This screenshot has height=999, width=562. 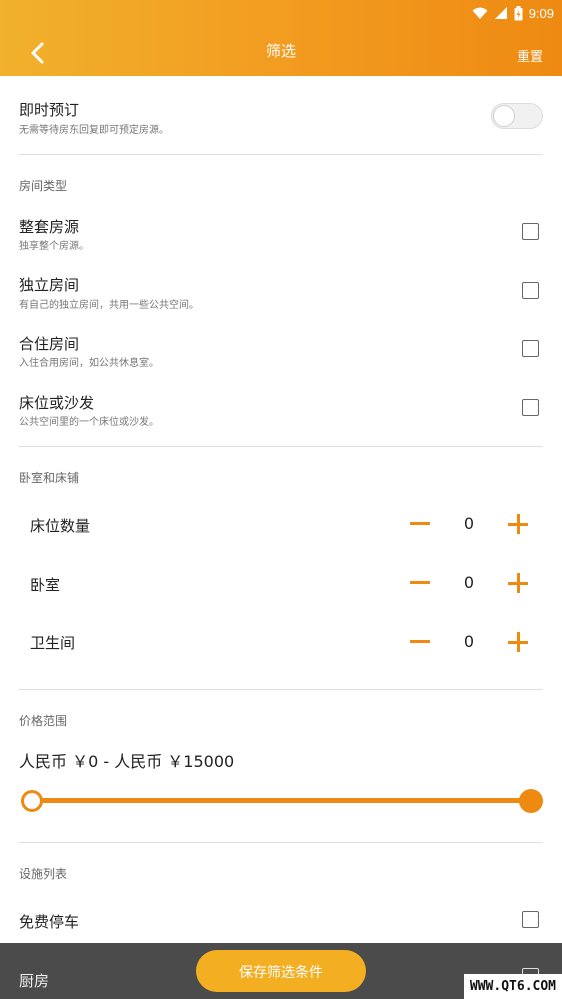 I want to click on reset-button: 重置, so click(x=530, y=55).